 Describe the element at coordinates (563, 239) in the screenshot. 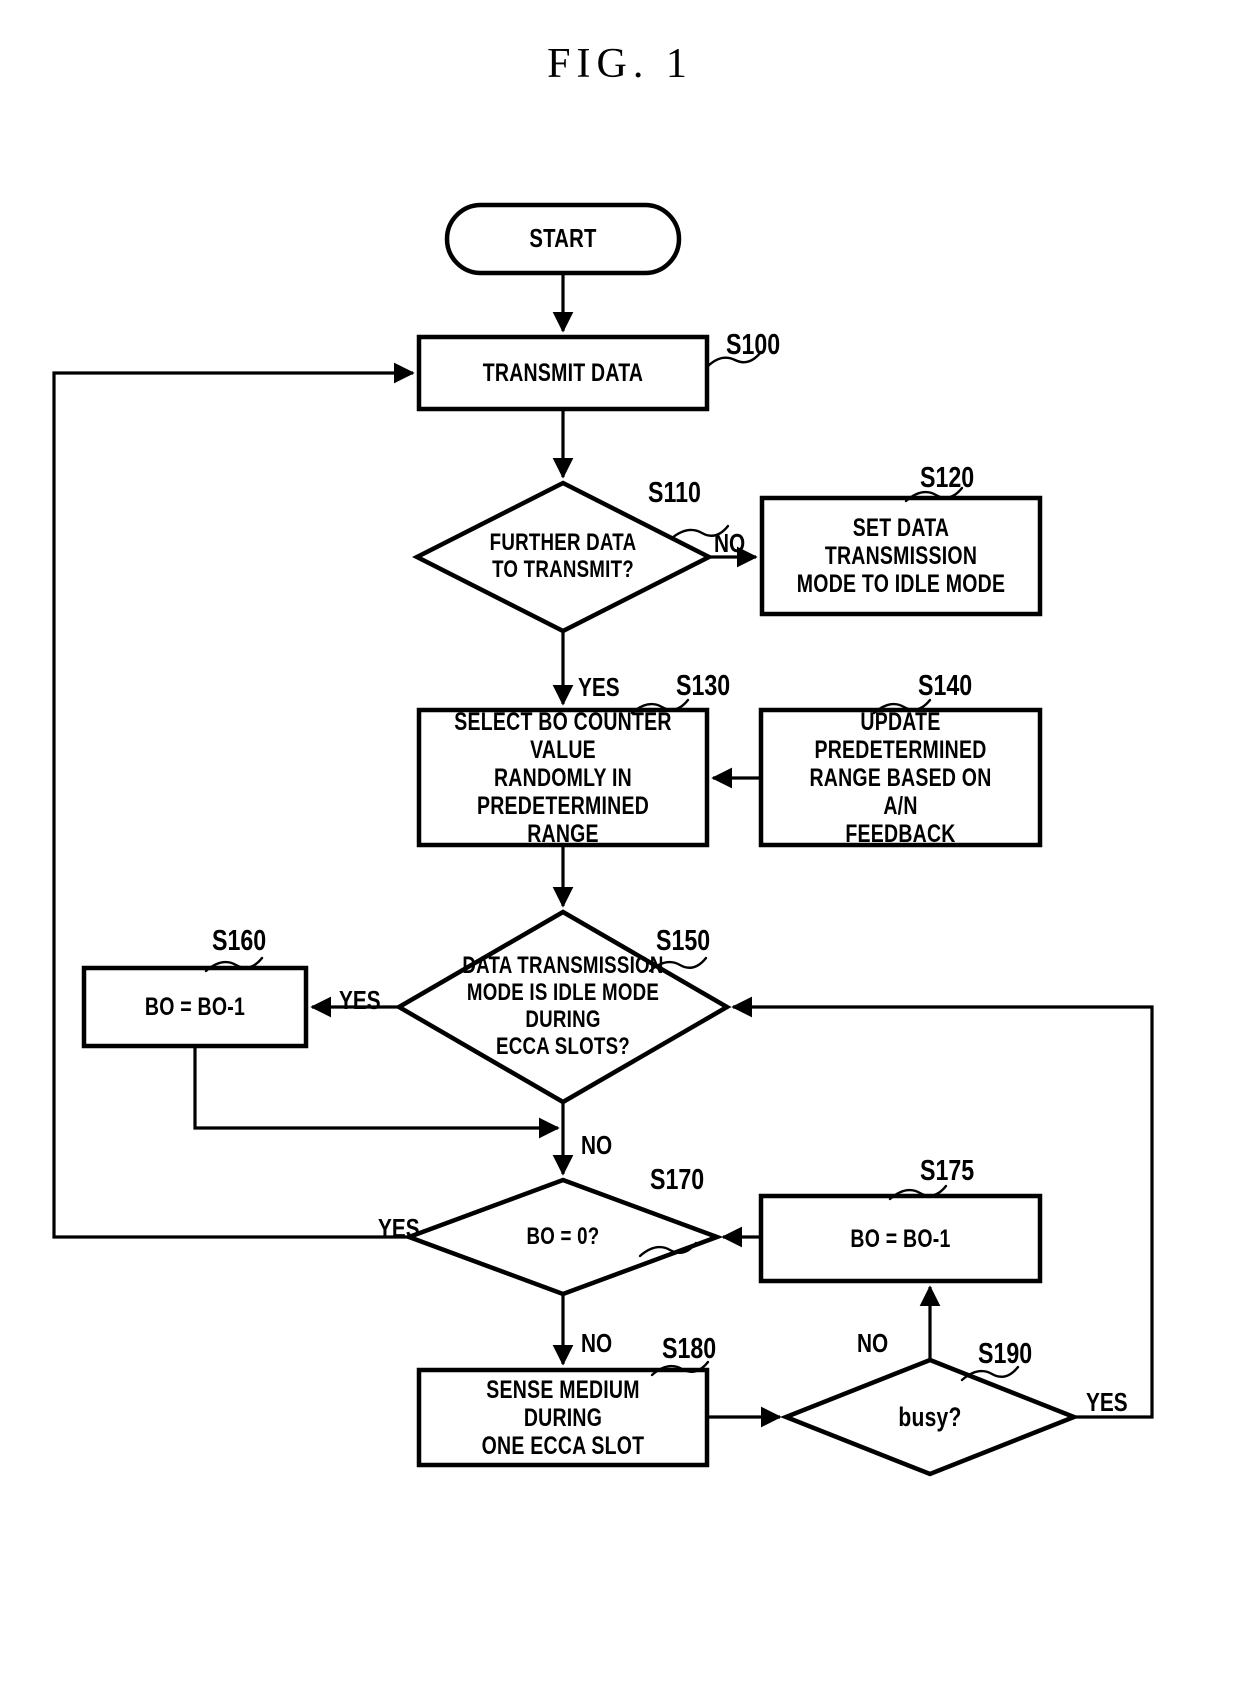

I see `shape-start` at that location.